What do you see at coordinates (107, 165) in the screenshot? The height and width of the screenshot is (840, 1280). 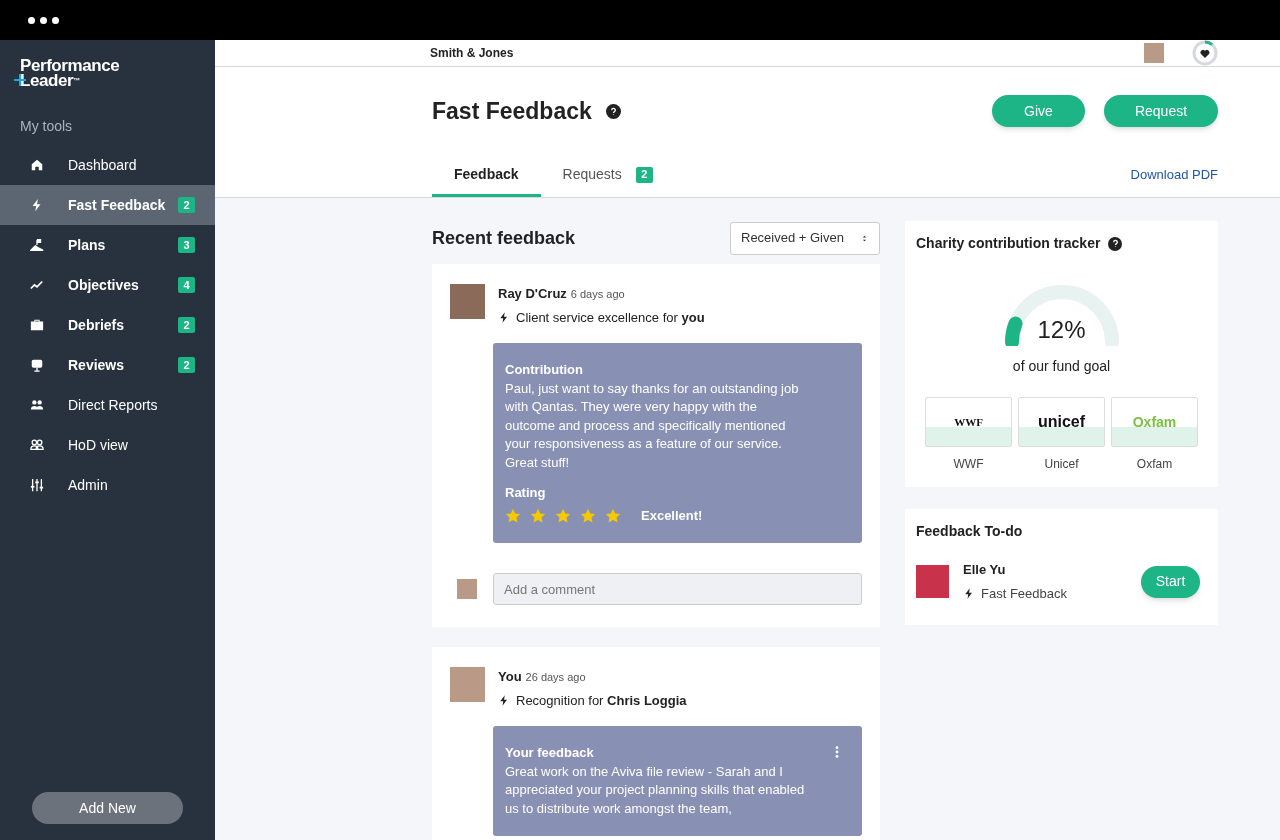 I see `sidebar-item: Dashboard` at bounding box center [107, 165].